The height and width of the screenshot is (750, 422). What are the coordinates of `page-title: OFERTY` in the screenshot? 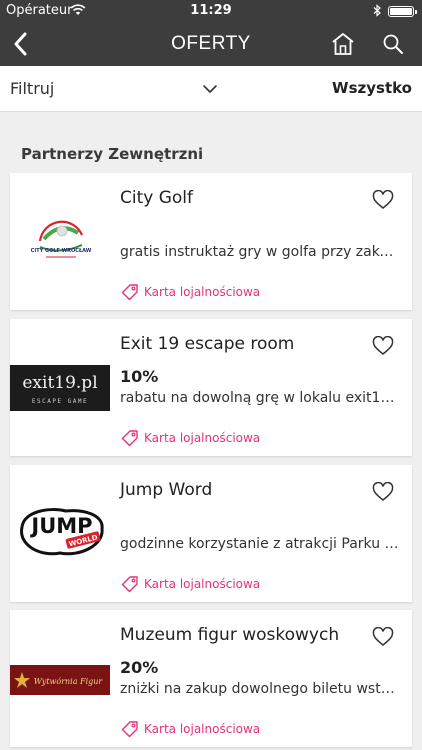 It's located at (211, 43).